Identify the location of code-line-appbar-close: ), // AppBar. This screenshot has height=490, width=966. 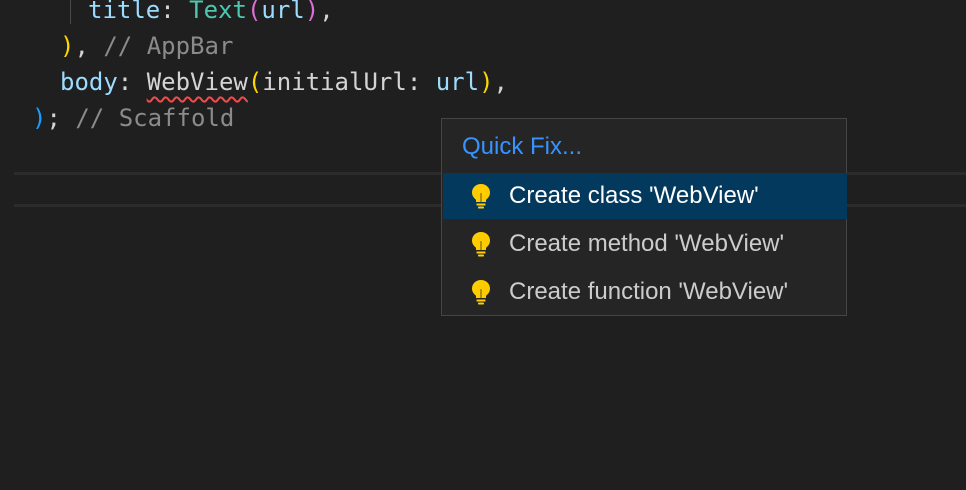
(146, 46).